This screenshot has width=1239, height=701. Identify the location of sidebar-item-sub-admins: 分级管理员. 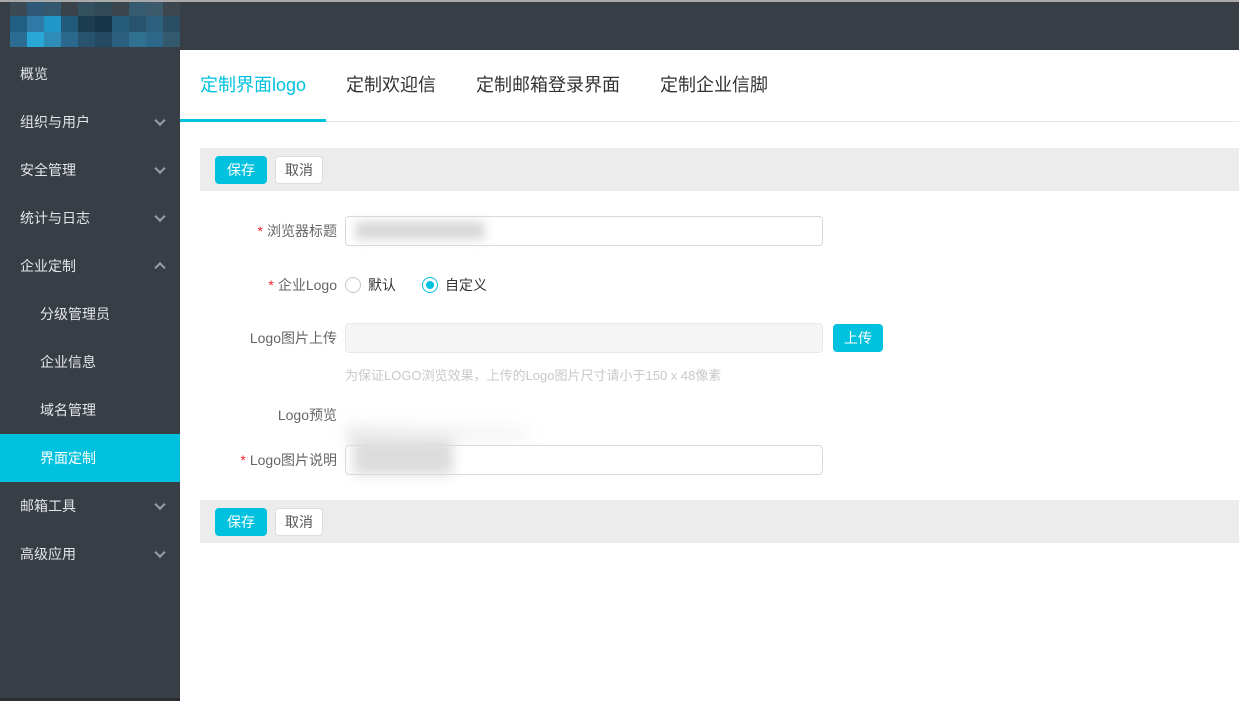
(90, 314).